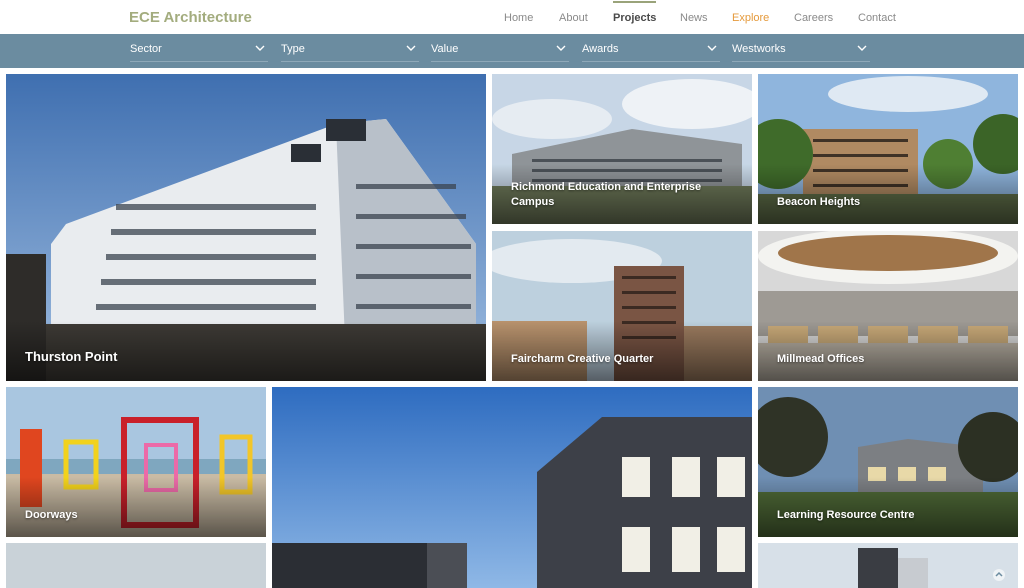 This screenshot has height=588, width=1024. Describe the element at coordinates (190, 17) in the screenshot. I see `site-logo: ECE Architecture` at that location.